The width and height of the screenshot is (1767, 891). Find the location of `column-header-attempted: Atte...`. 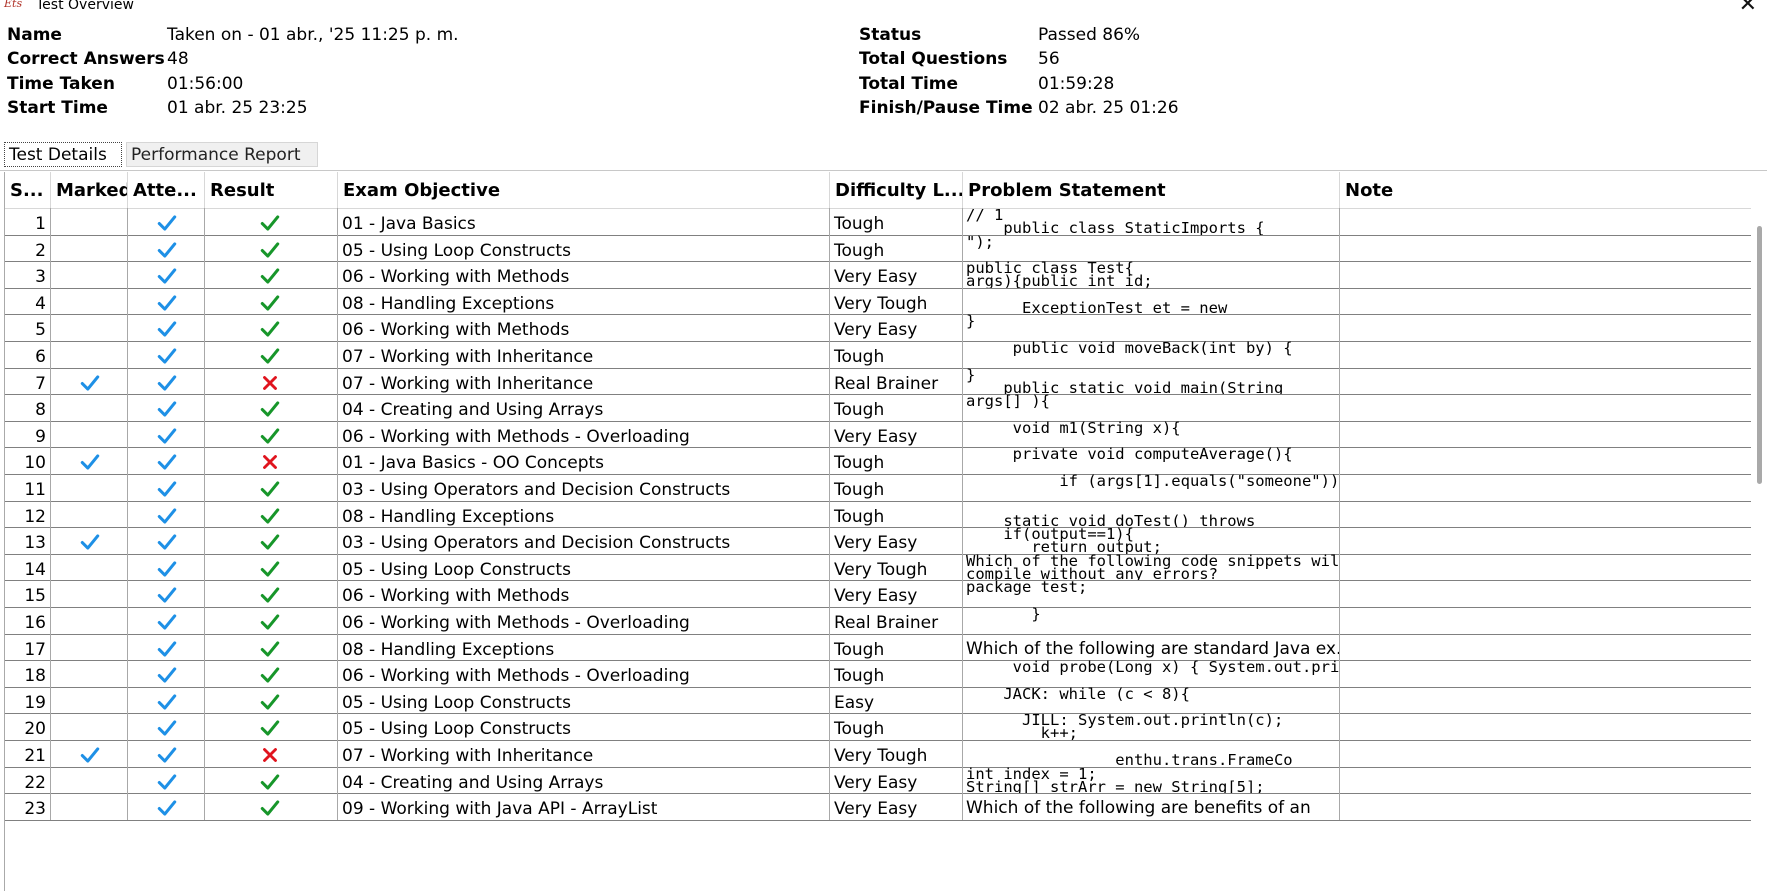

column-header-attempted: Atte... is located at coordinates (166, 190).